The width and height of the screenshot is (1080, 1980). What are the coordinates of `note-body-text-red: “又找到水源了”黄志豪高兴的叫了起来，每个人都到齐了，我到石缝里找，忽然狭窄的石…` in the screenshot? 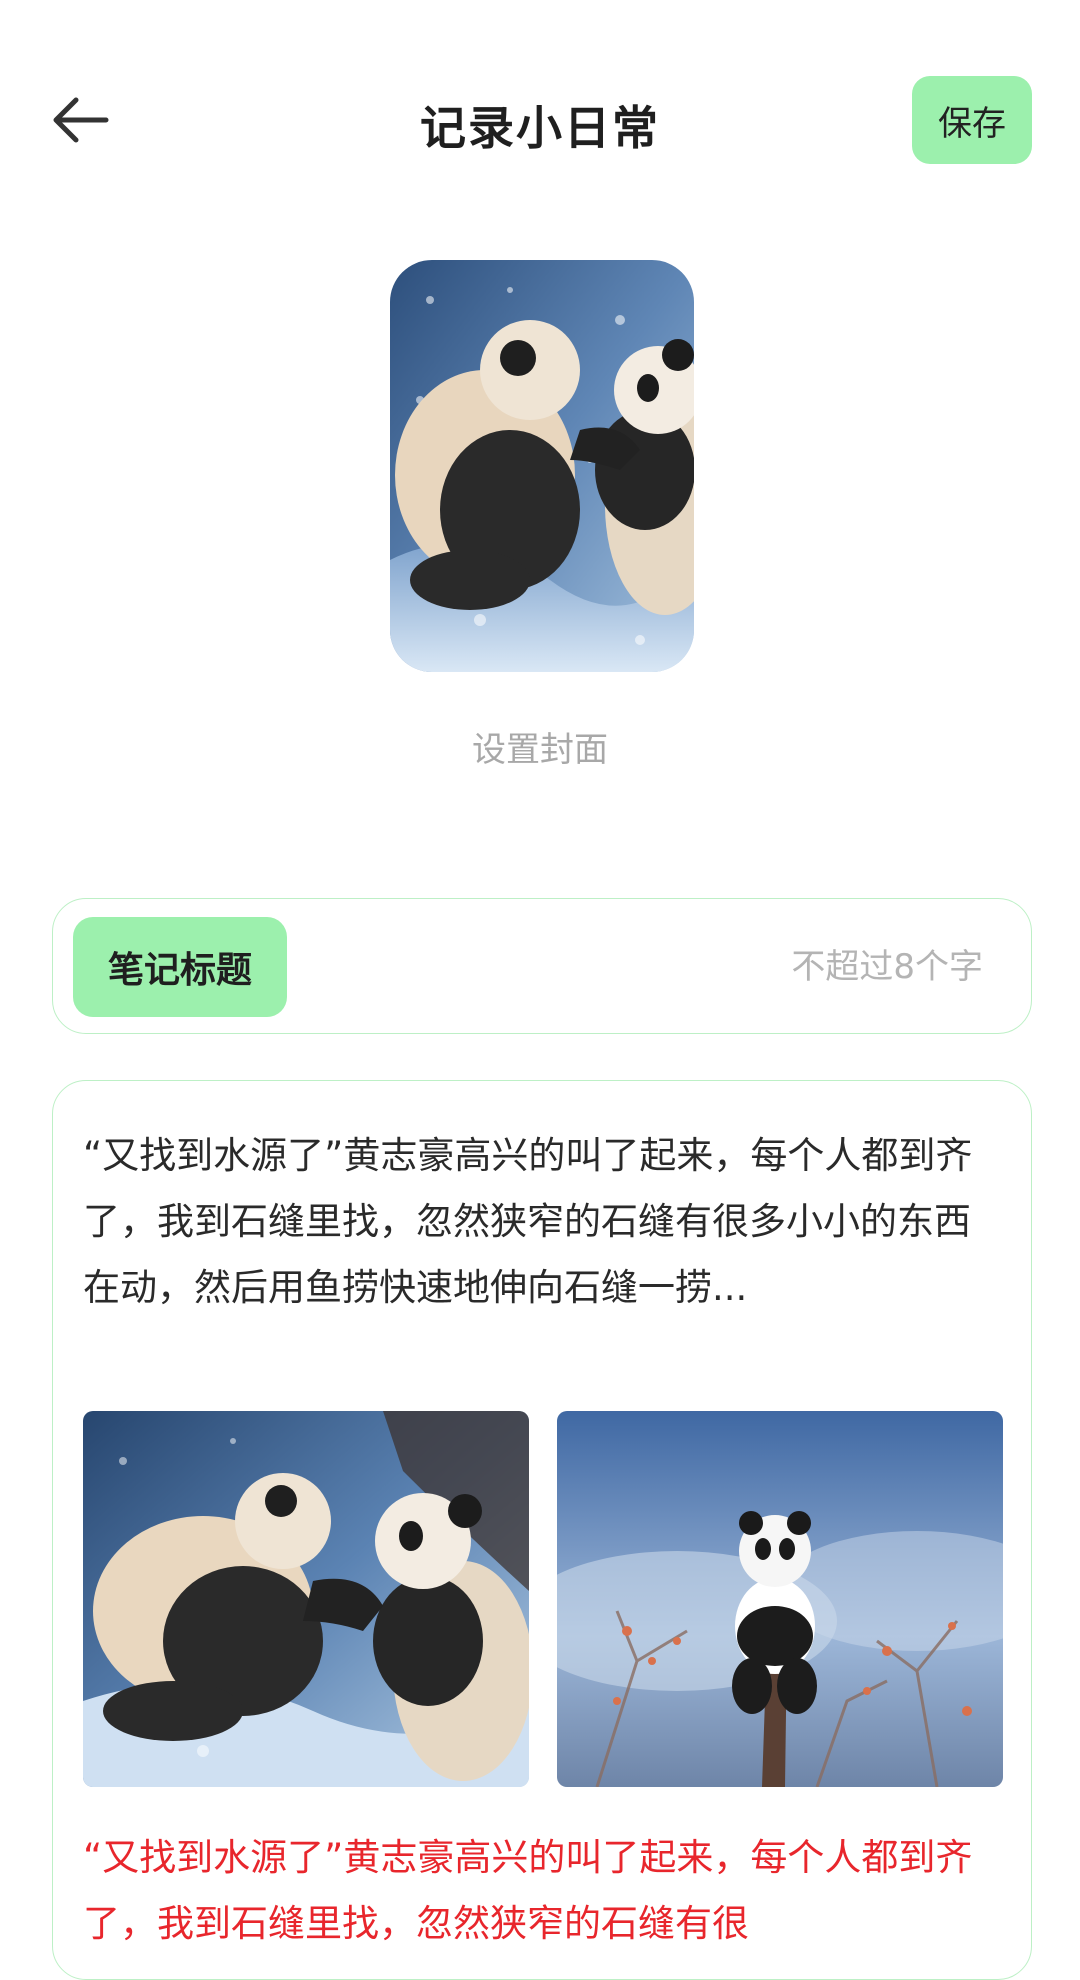 It's located at (543, 1891).